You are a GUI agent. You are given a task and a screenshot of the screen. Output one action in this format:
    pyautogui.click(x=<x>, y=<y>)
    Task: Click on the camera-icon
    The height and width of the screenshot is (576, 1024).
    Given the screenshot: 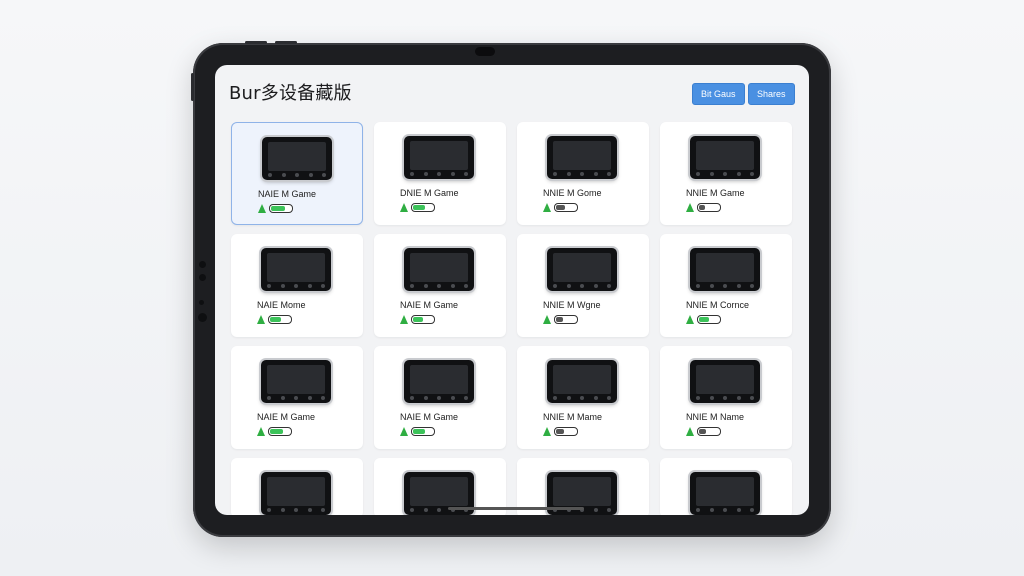 What is the action you would take?
    pyautogui.click(x=485, y=51)
    